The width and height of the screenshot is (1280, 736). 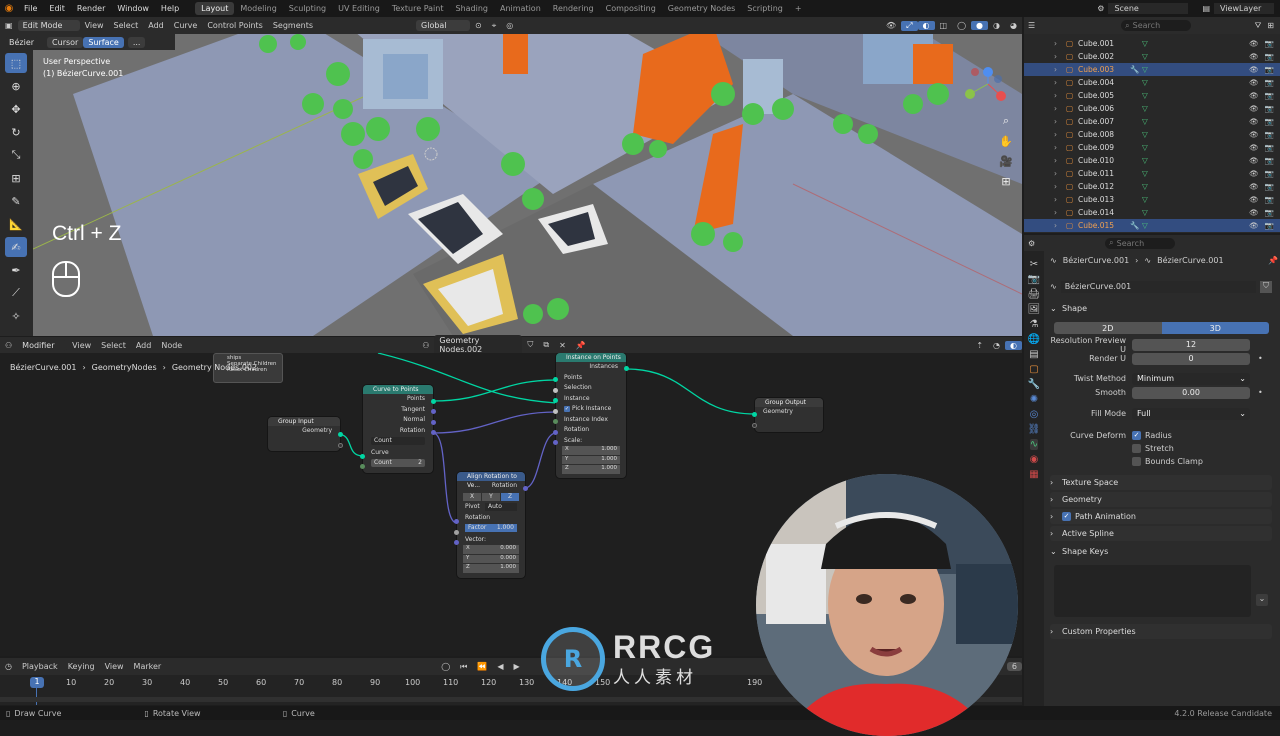 What do you see at coordinates (16, 63) in the screenshot?
I see `select-box-icon: ⬚` at bounding box center [16, 63].